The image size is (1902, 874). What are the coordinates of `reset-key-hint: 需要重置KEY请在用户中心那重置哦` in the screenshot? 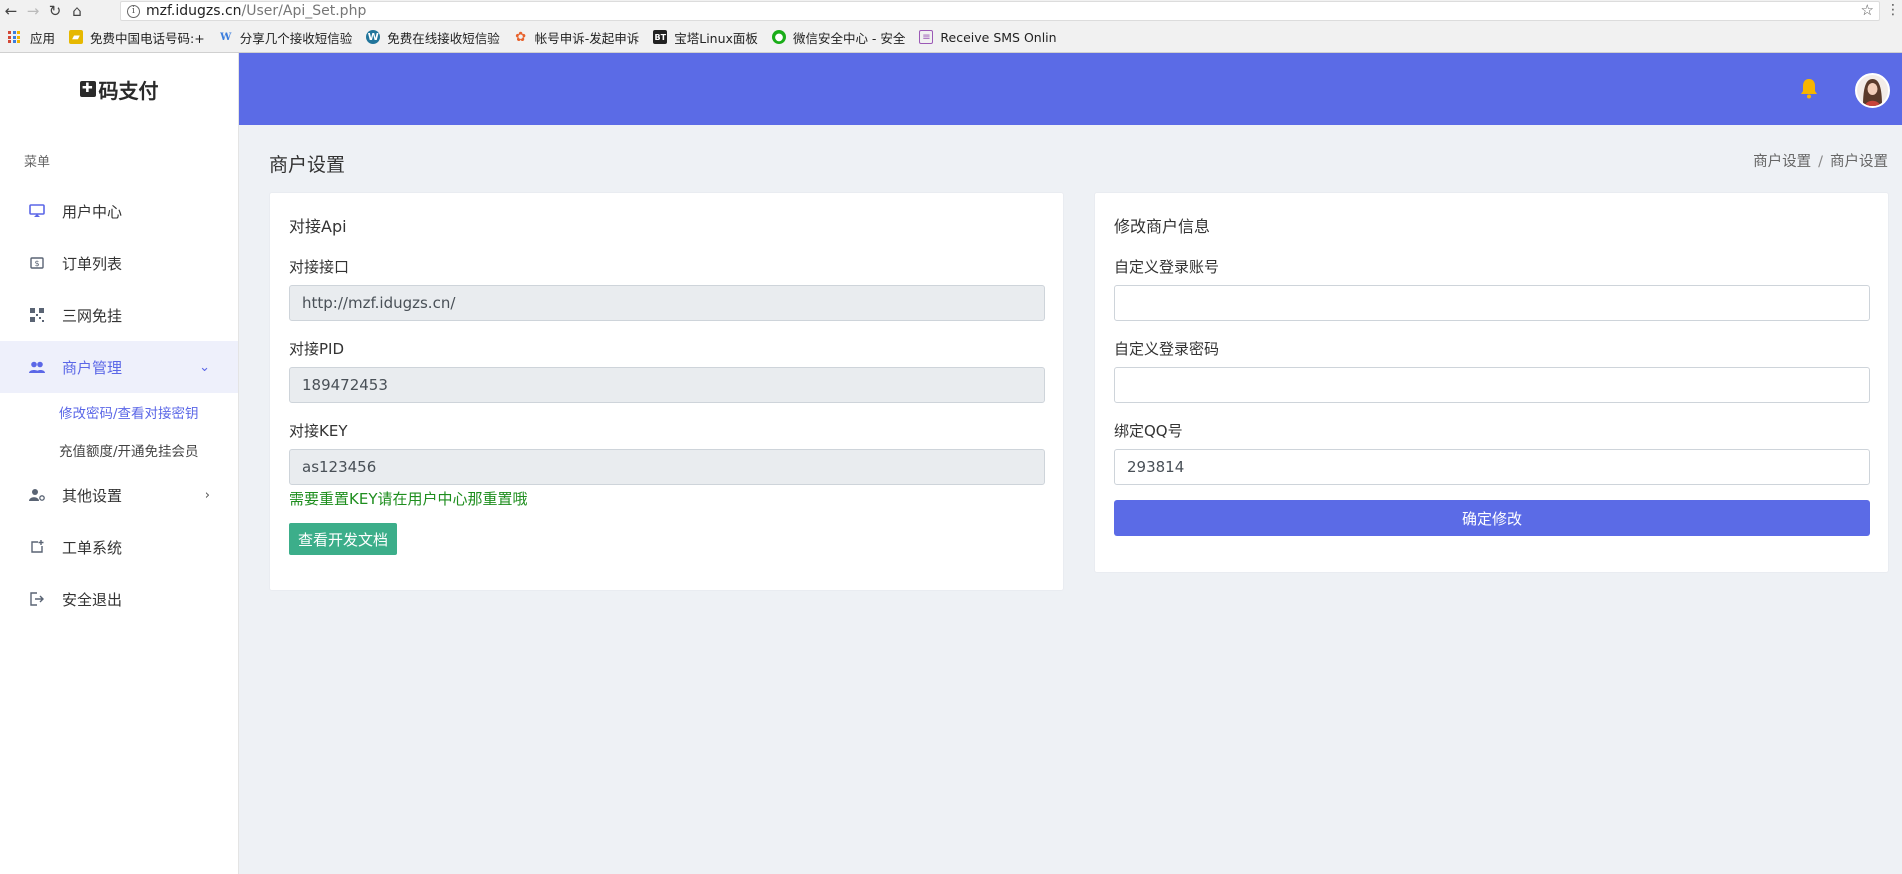 It's located at (408, 499).